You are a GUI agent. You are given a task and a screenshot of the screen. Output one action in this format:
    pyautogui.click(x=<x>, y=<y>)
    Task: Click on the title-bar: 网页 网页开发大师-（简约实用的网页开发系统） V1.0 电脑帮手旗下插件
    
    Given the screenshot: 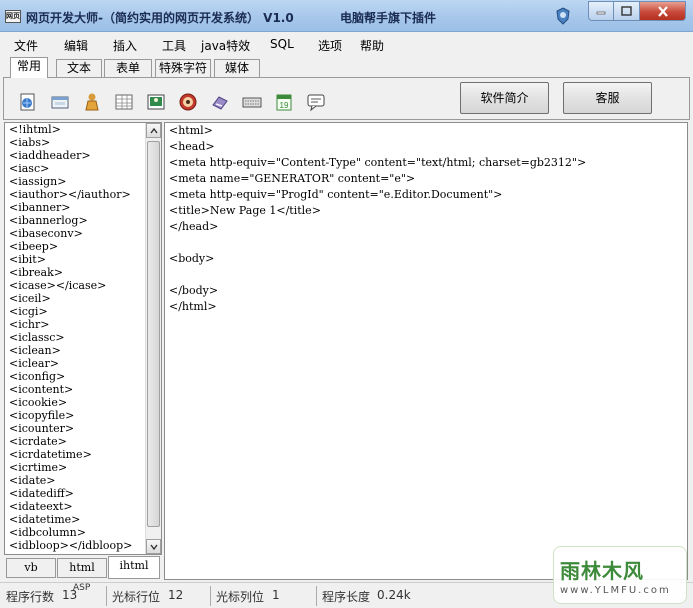 What is the action you would take?
    pyautogui.click(x=346, y=16)
    